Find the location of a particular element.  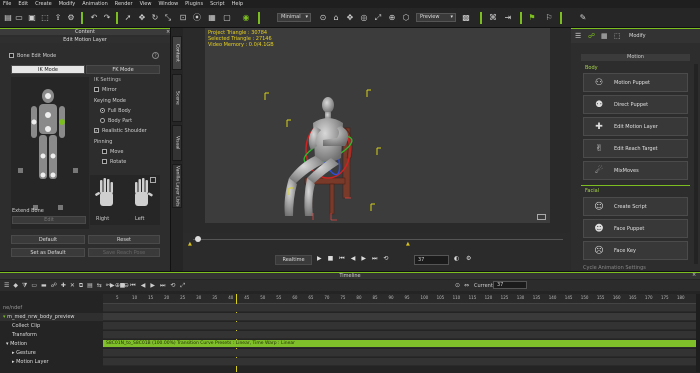

tl-prev-icon: ◀ is located at coordinates (143, 286).